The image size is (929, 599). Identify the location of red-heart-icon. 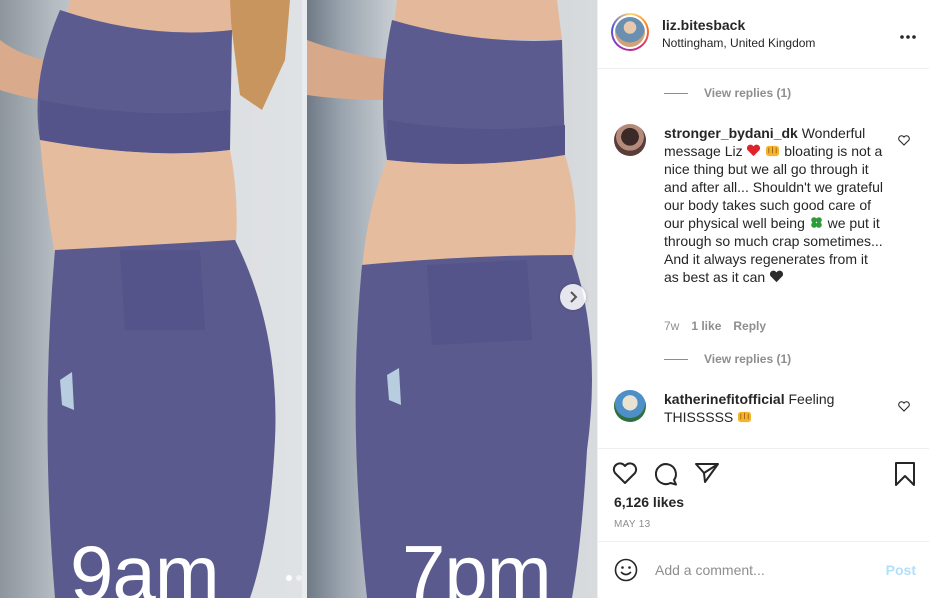
(754, 150).